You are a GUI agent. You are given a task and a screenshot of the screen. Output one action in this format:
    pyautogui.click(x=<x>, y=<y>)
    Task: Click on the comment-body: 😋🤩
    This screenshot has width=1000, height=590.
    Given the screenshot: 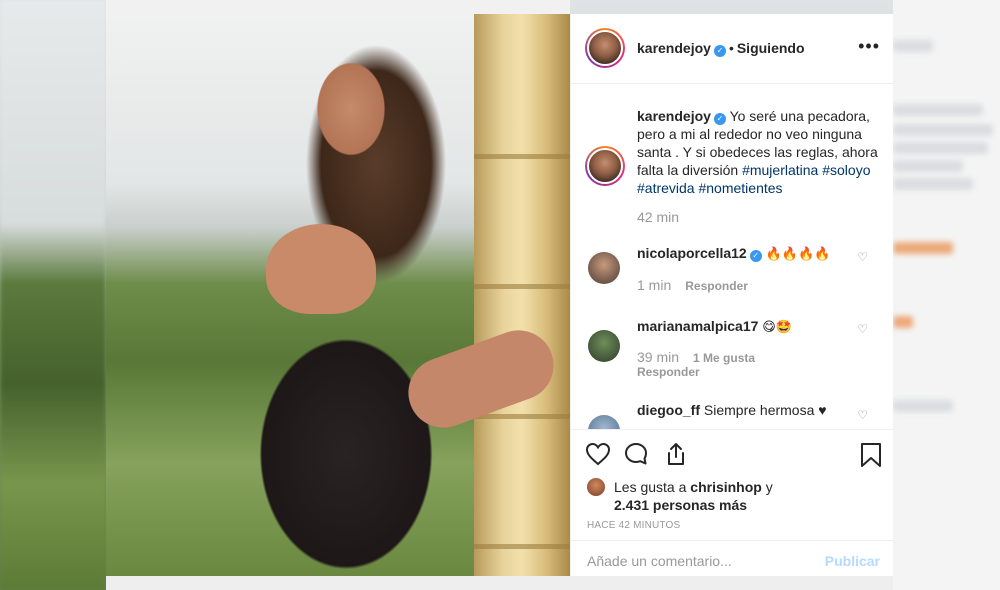 What is the action you would take?
    pyautogui.click(x=777, y=327)
    